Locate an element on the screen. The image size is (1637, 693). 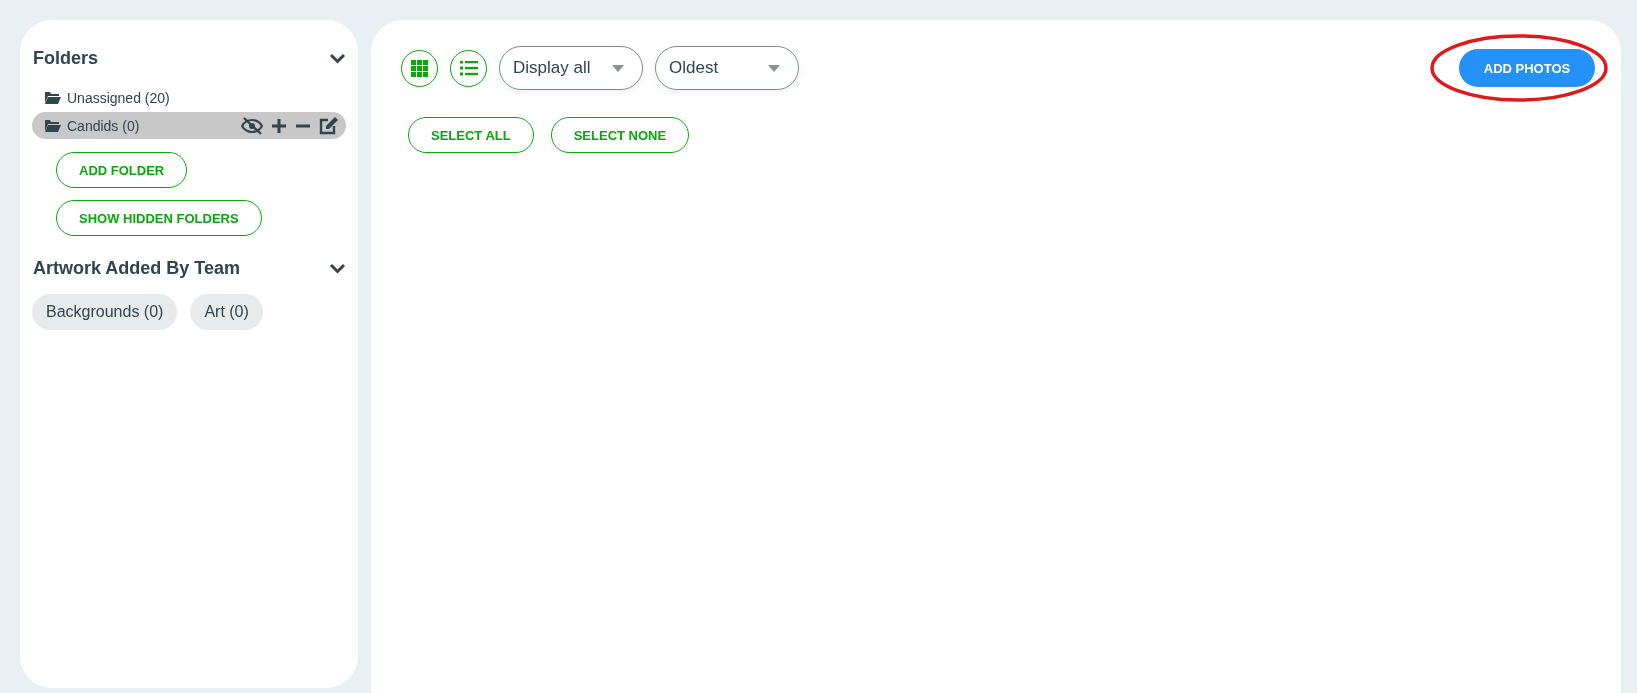
plus-icon is located at coordinates (279, 125).